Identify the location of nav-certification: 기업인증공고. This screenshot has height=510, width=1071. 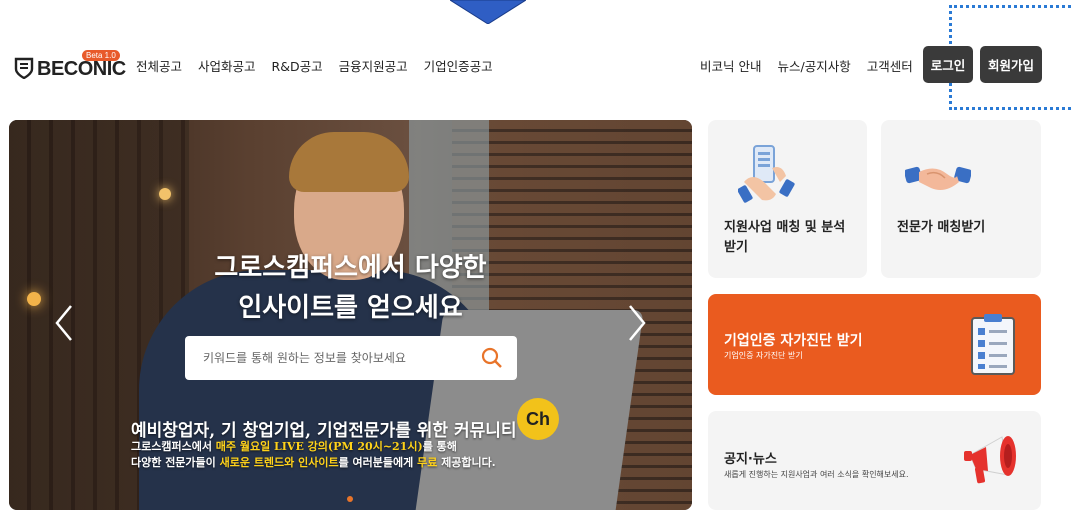
(458, 65).